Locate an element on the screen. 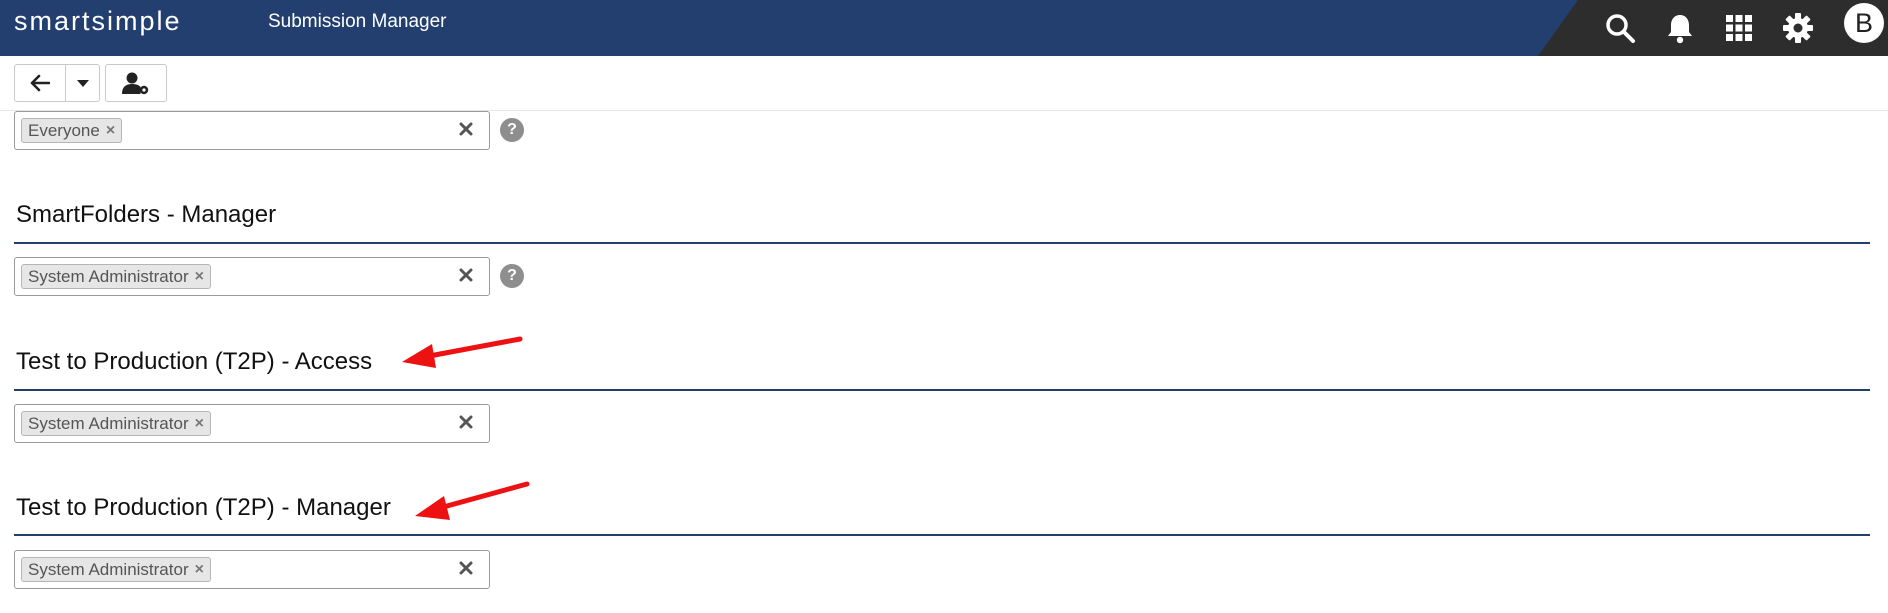 The image size is (1888, 613). role-select-t2p-access: System Administrator × is located at coordinates (252, 423).